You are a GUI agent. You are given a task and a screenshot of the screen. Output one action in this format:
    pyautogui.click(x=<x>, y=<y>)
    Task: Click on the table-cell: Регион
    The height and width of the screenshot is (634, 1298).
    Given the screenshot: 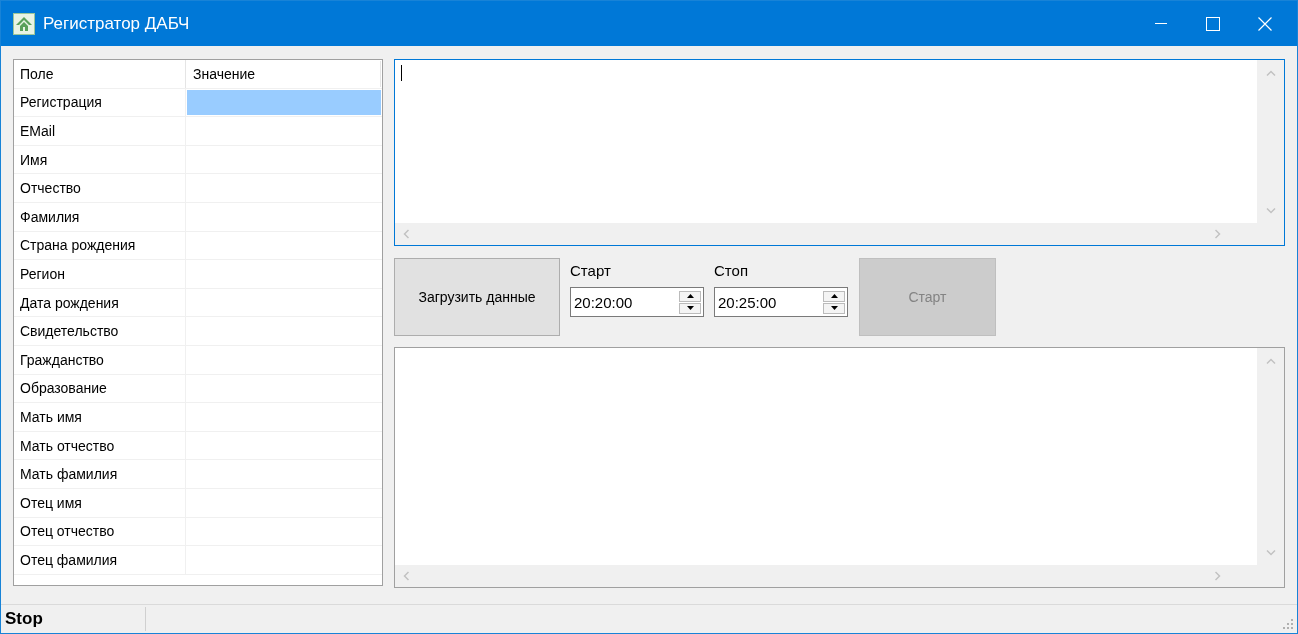 What is the action you would take?
    pyautogui.click(x=100, y=274)
    